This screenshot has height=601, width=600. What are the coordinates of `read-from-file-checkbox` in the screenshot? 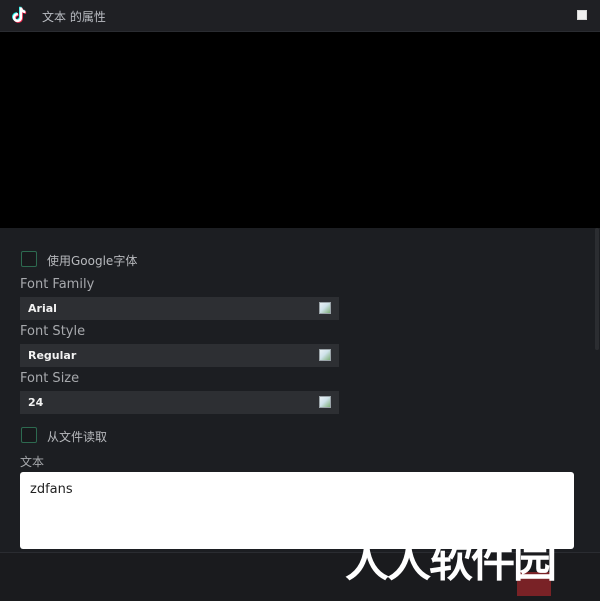 It's located at (29, 435).